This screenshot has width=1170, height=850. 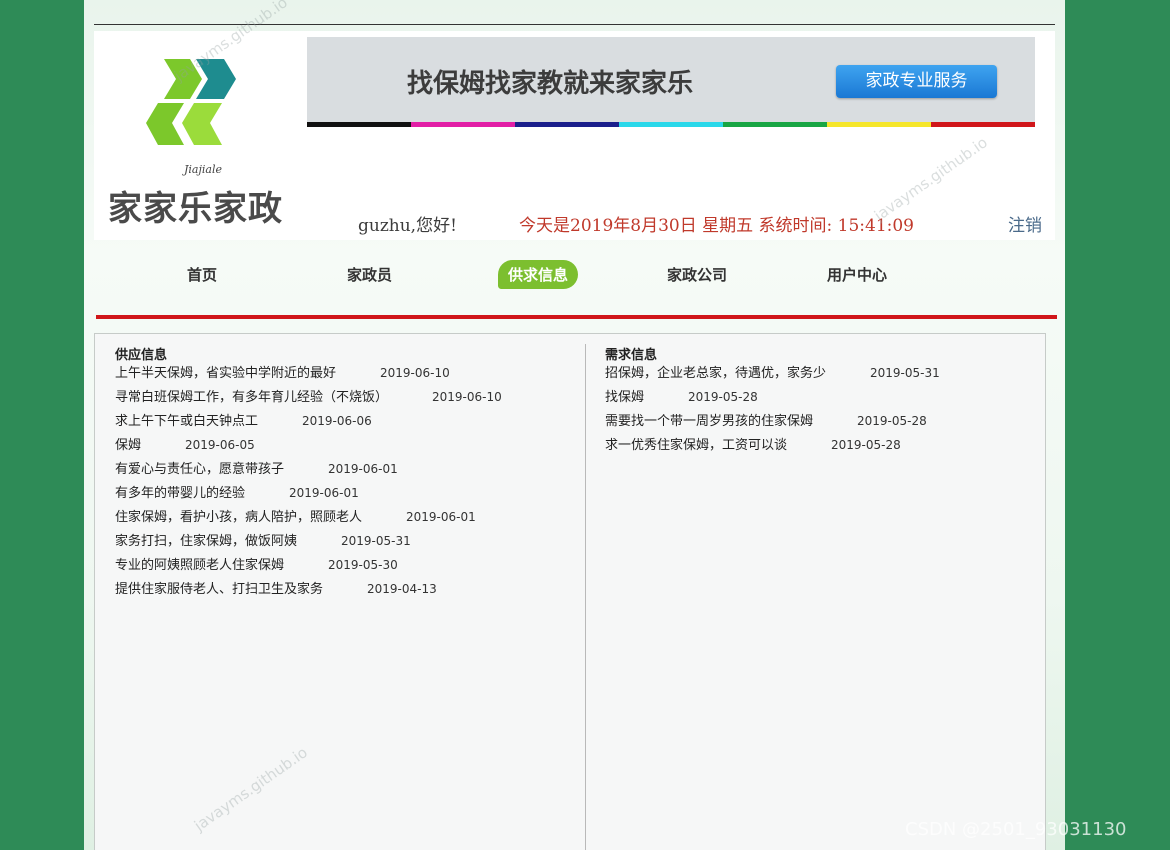 I want to click on top-rule, so click(x=574, y=24).